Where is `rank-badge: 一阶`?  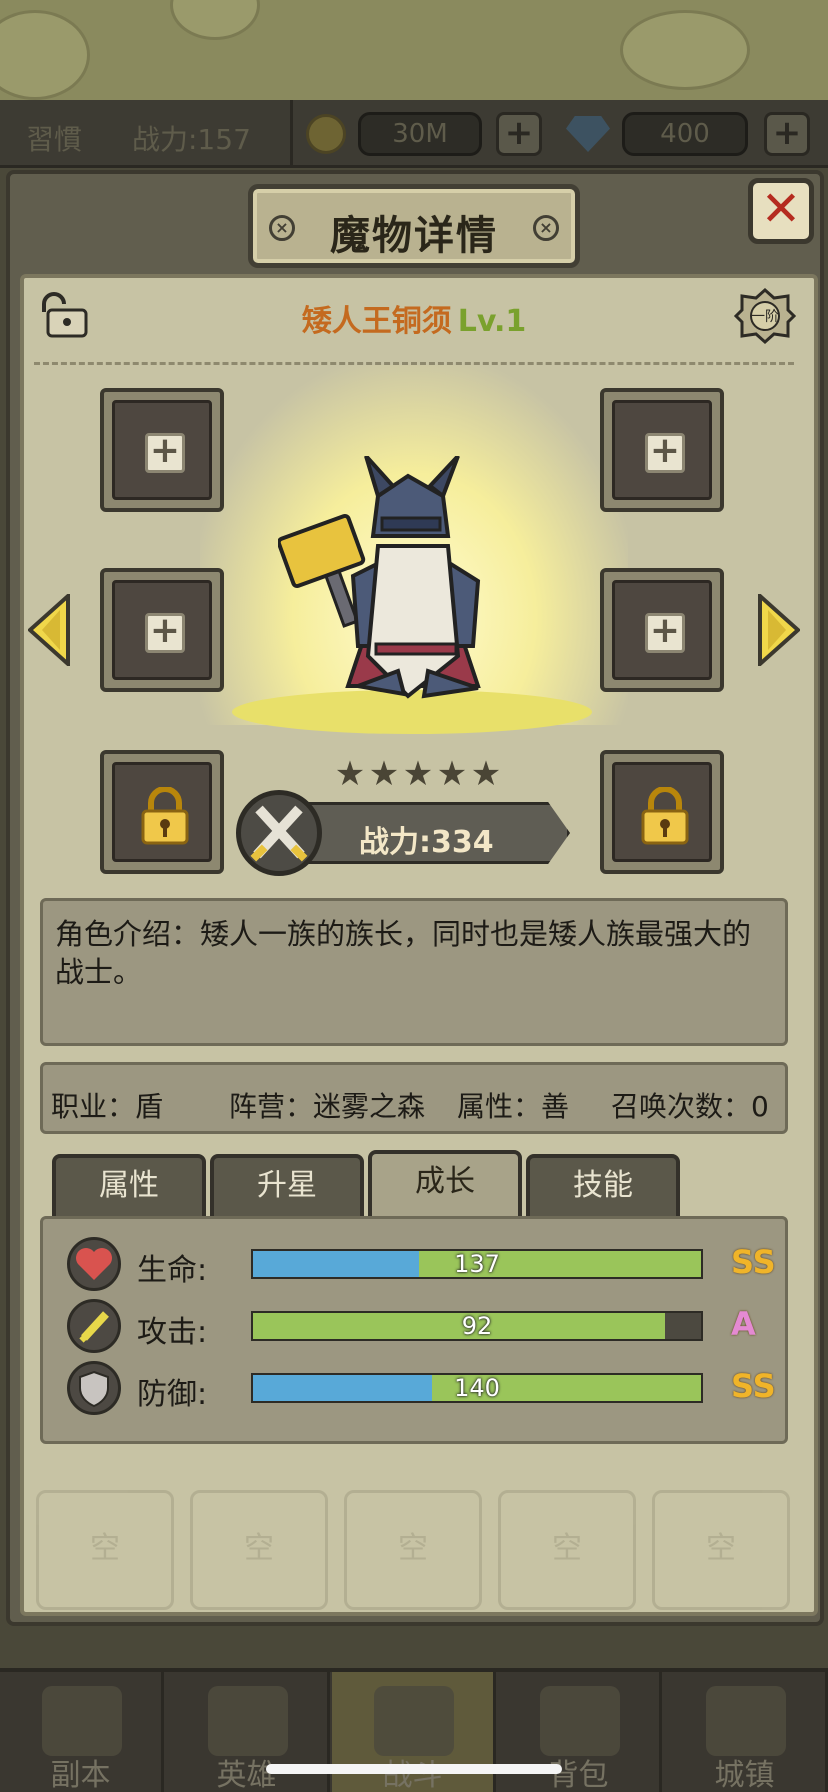
rank-badge: 一阶 is located at coordinates (765, 316).